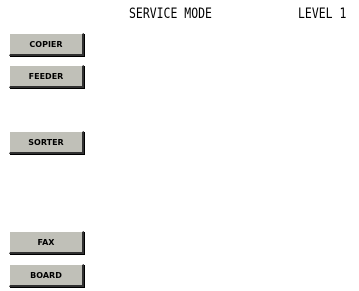 The height and width of the screenshot is (291, 359). I want to click on feeder-button-label: FEEDER, so click(46, 76).